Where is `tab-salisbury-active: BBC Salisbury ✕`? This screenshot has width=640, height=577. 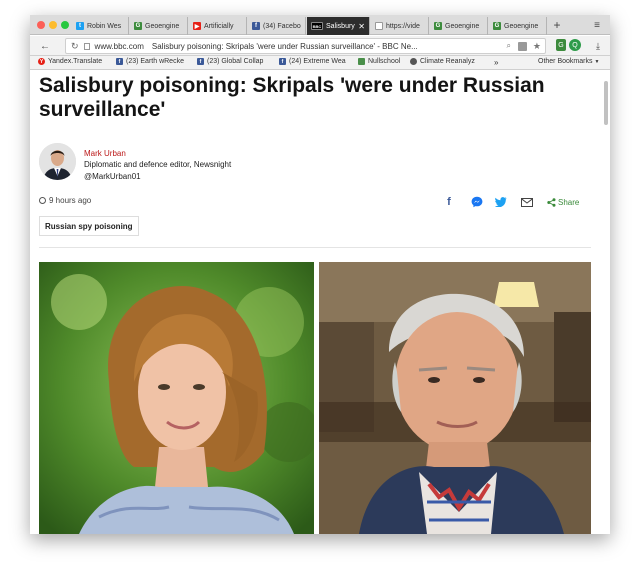
tab-salisbury-active: BBC Salisbury ✕ is located at coordinates (338, 26).